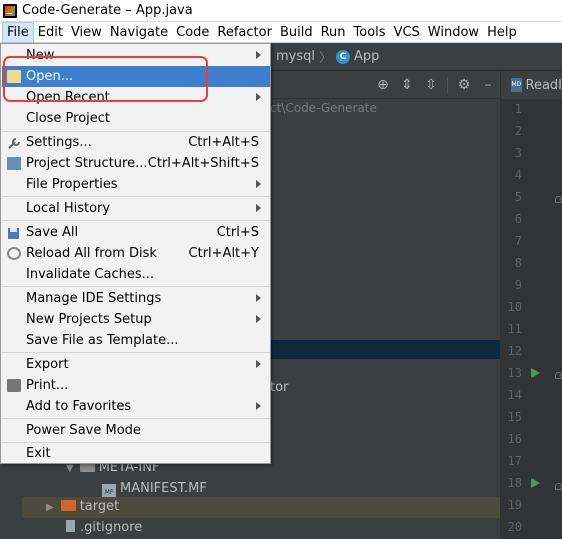  I want to click on menu-vcs: VCS, so click(407, 32).